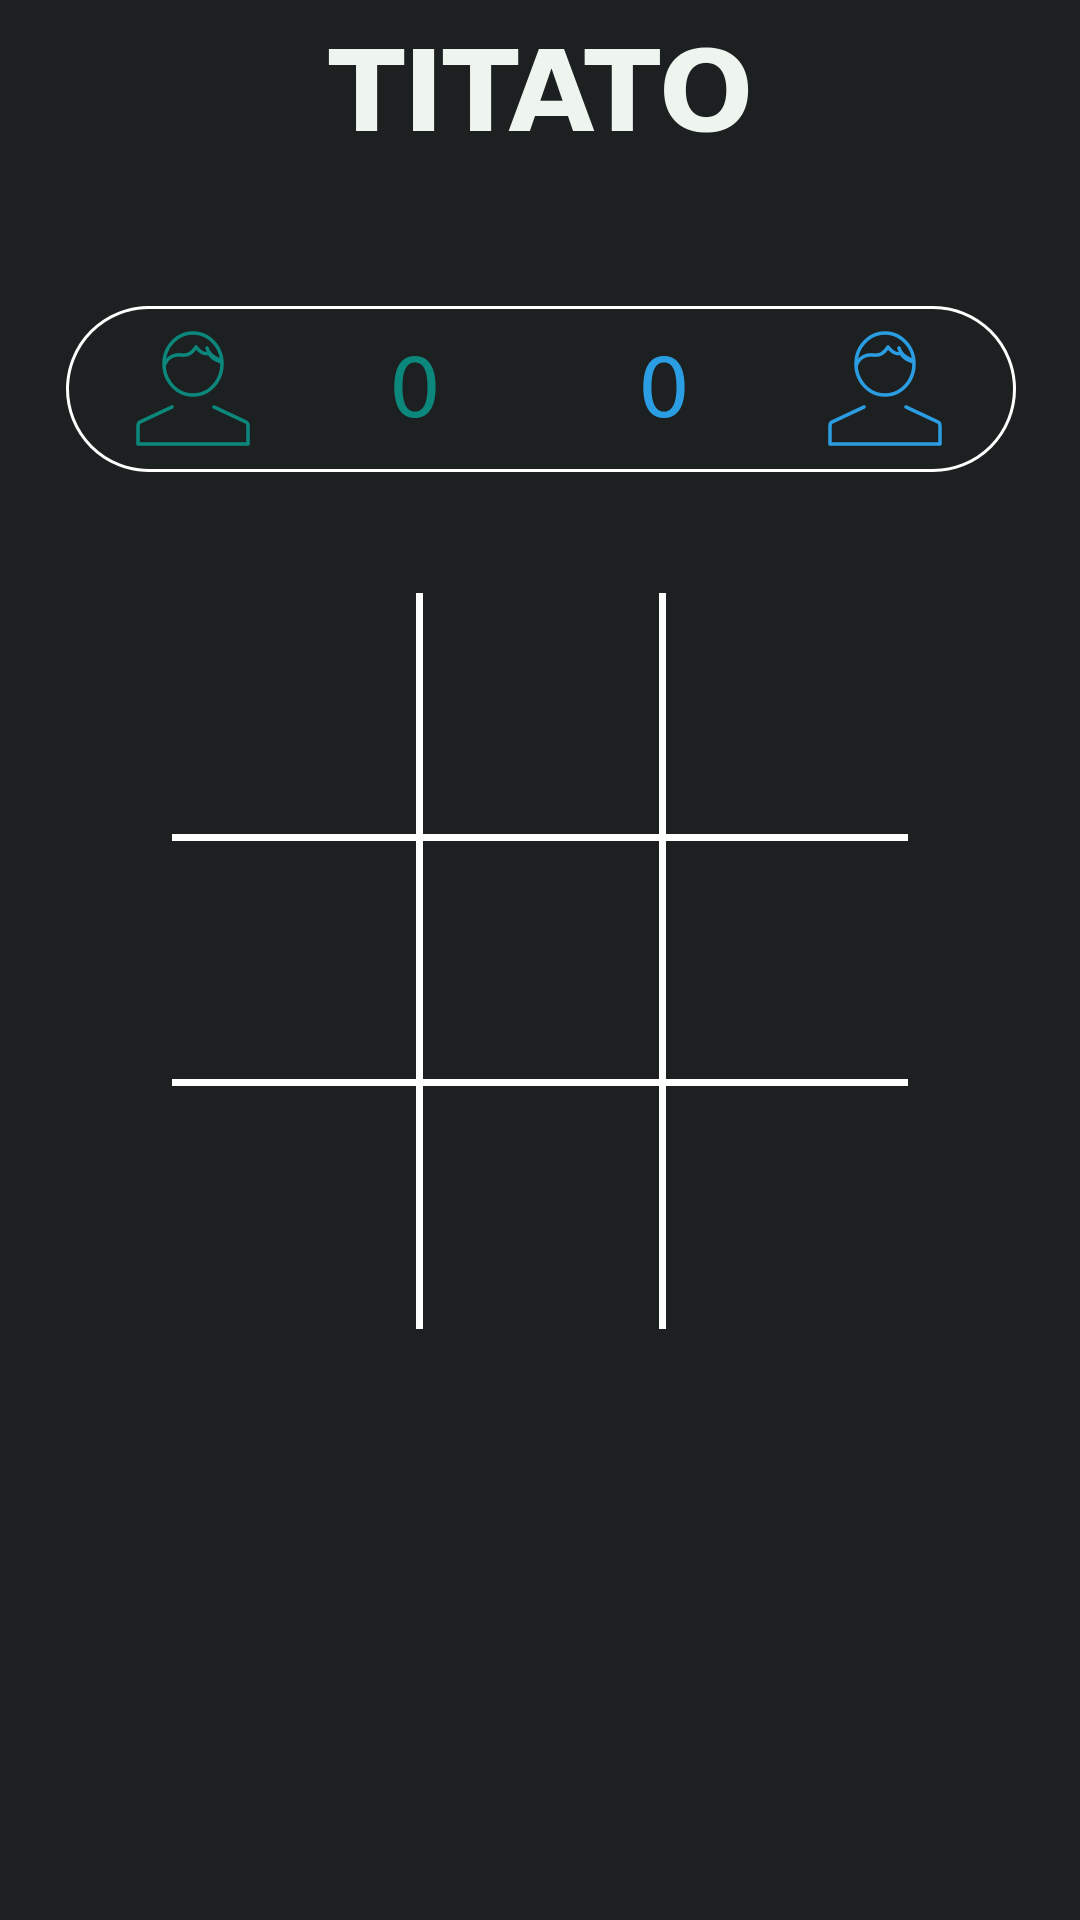 The image size is (1080, 1920). Describe the element at coordinates (193, 389) in the screenshot. I see `player1-user-icon` at that location.